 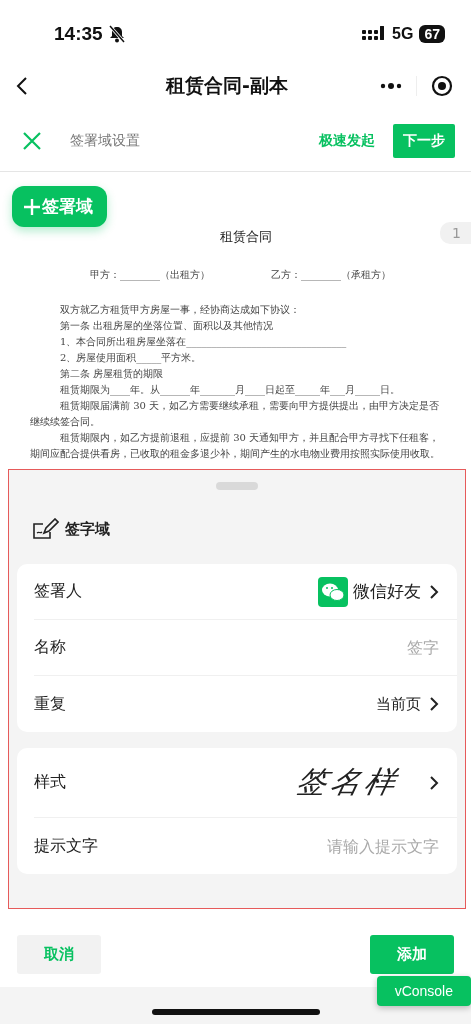 What do you see at coordinates (348, 782) in the screenshot?
I see `signature-sample: 签名样` at bounding box center [348, 782].